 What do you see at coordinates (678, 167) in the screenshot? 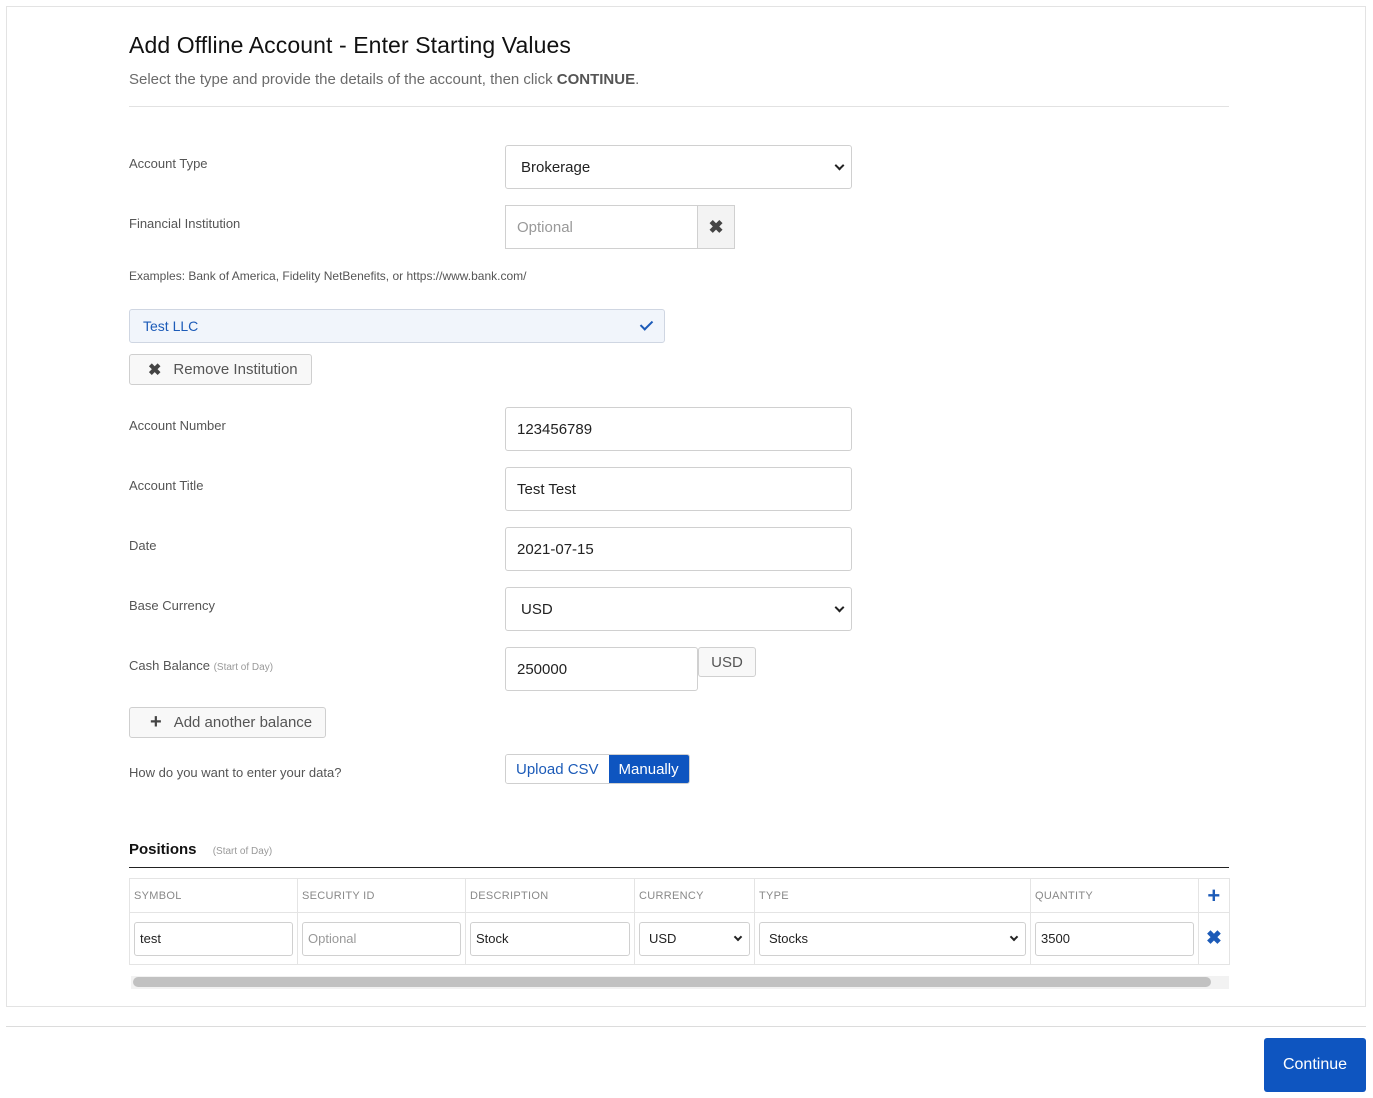
I see `account-type-select: Brokerage` at bounding box center [678, 167].